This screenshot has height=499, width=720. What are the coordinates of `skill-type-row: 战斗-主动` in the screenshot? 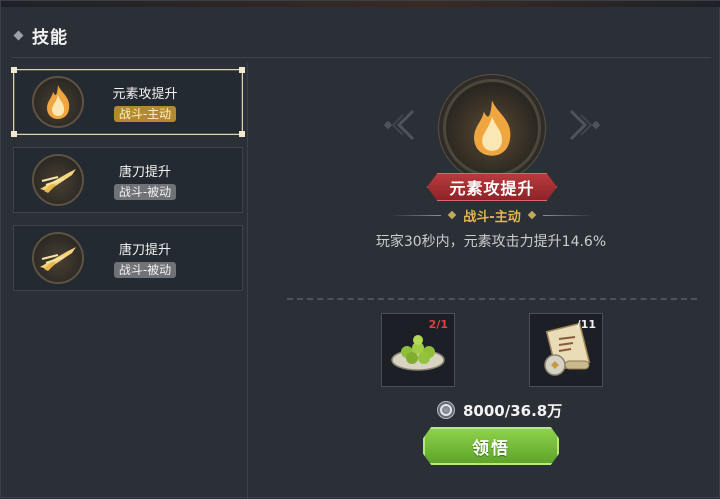 It's located at (492, 215).